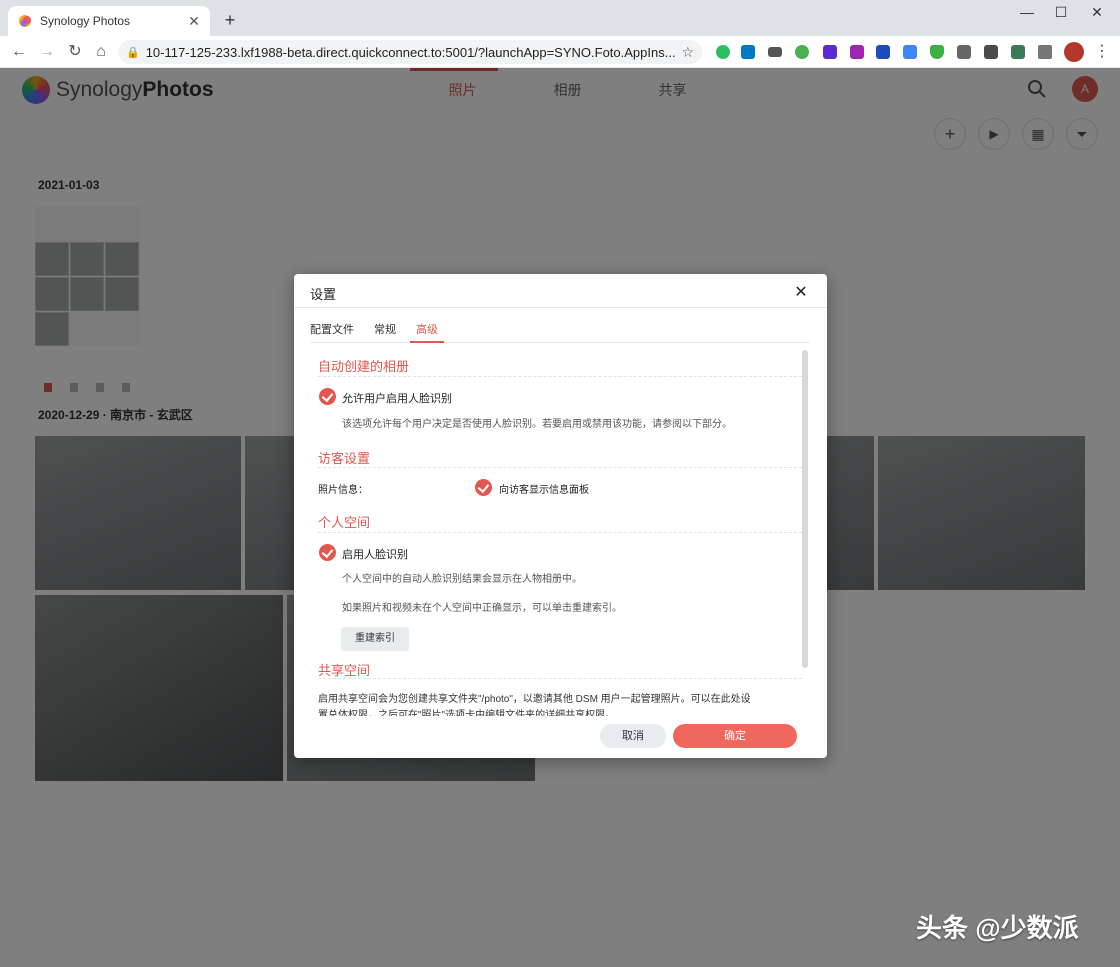 The image size is (1120, 967). I want to click on section-heading-personal: 个人空间, so click(344, 522).